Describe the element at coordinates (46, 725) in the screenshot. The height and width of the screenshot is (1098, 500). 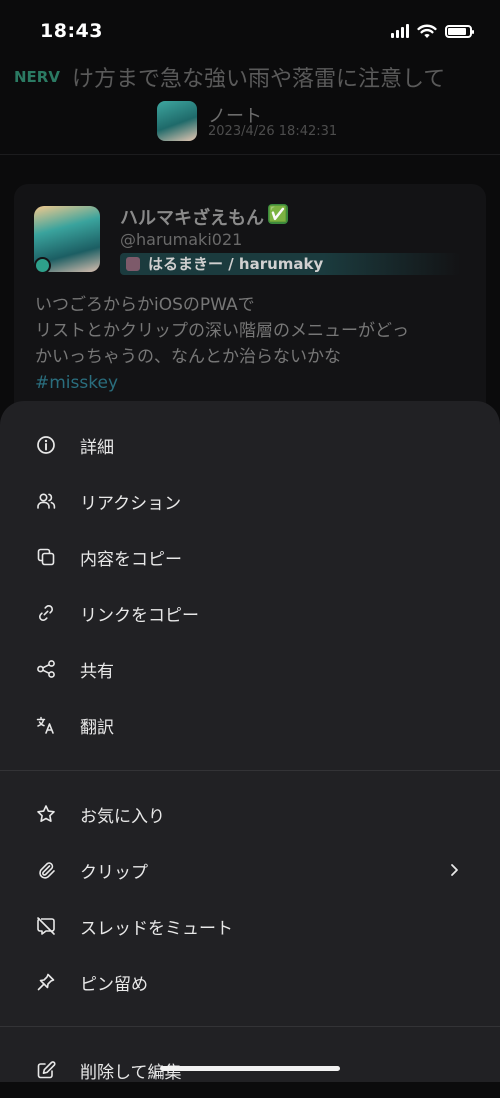
I see `translate-icon` at that location.